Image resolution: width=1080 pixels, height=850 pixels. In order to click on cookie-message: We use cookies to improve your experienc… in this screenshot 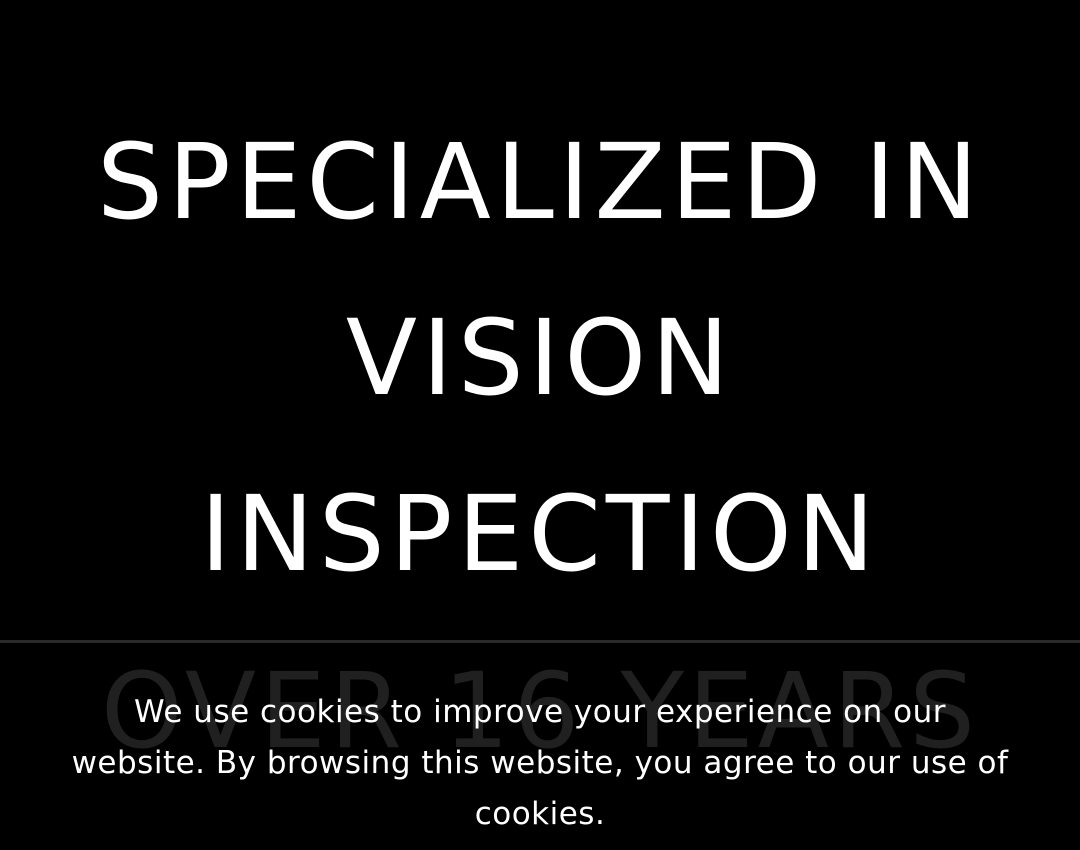, I will do `click(540, 763)`.